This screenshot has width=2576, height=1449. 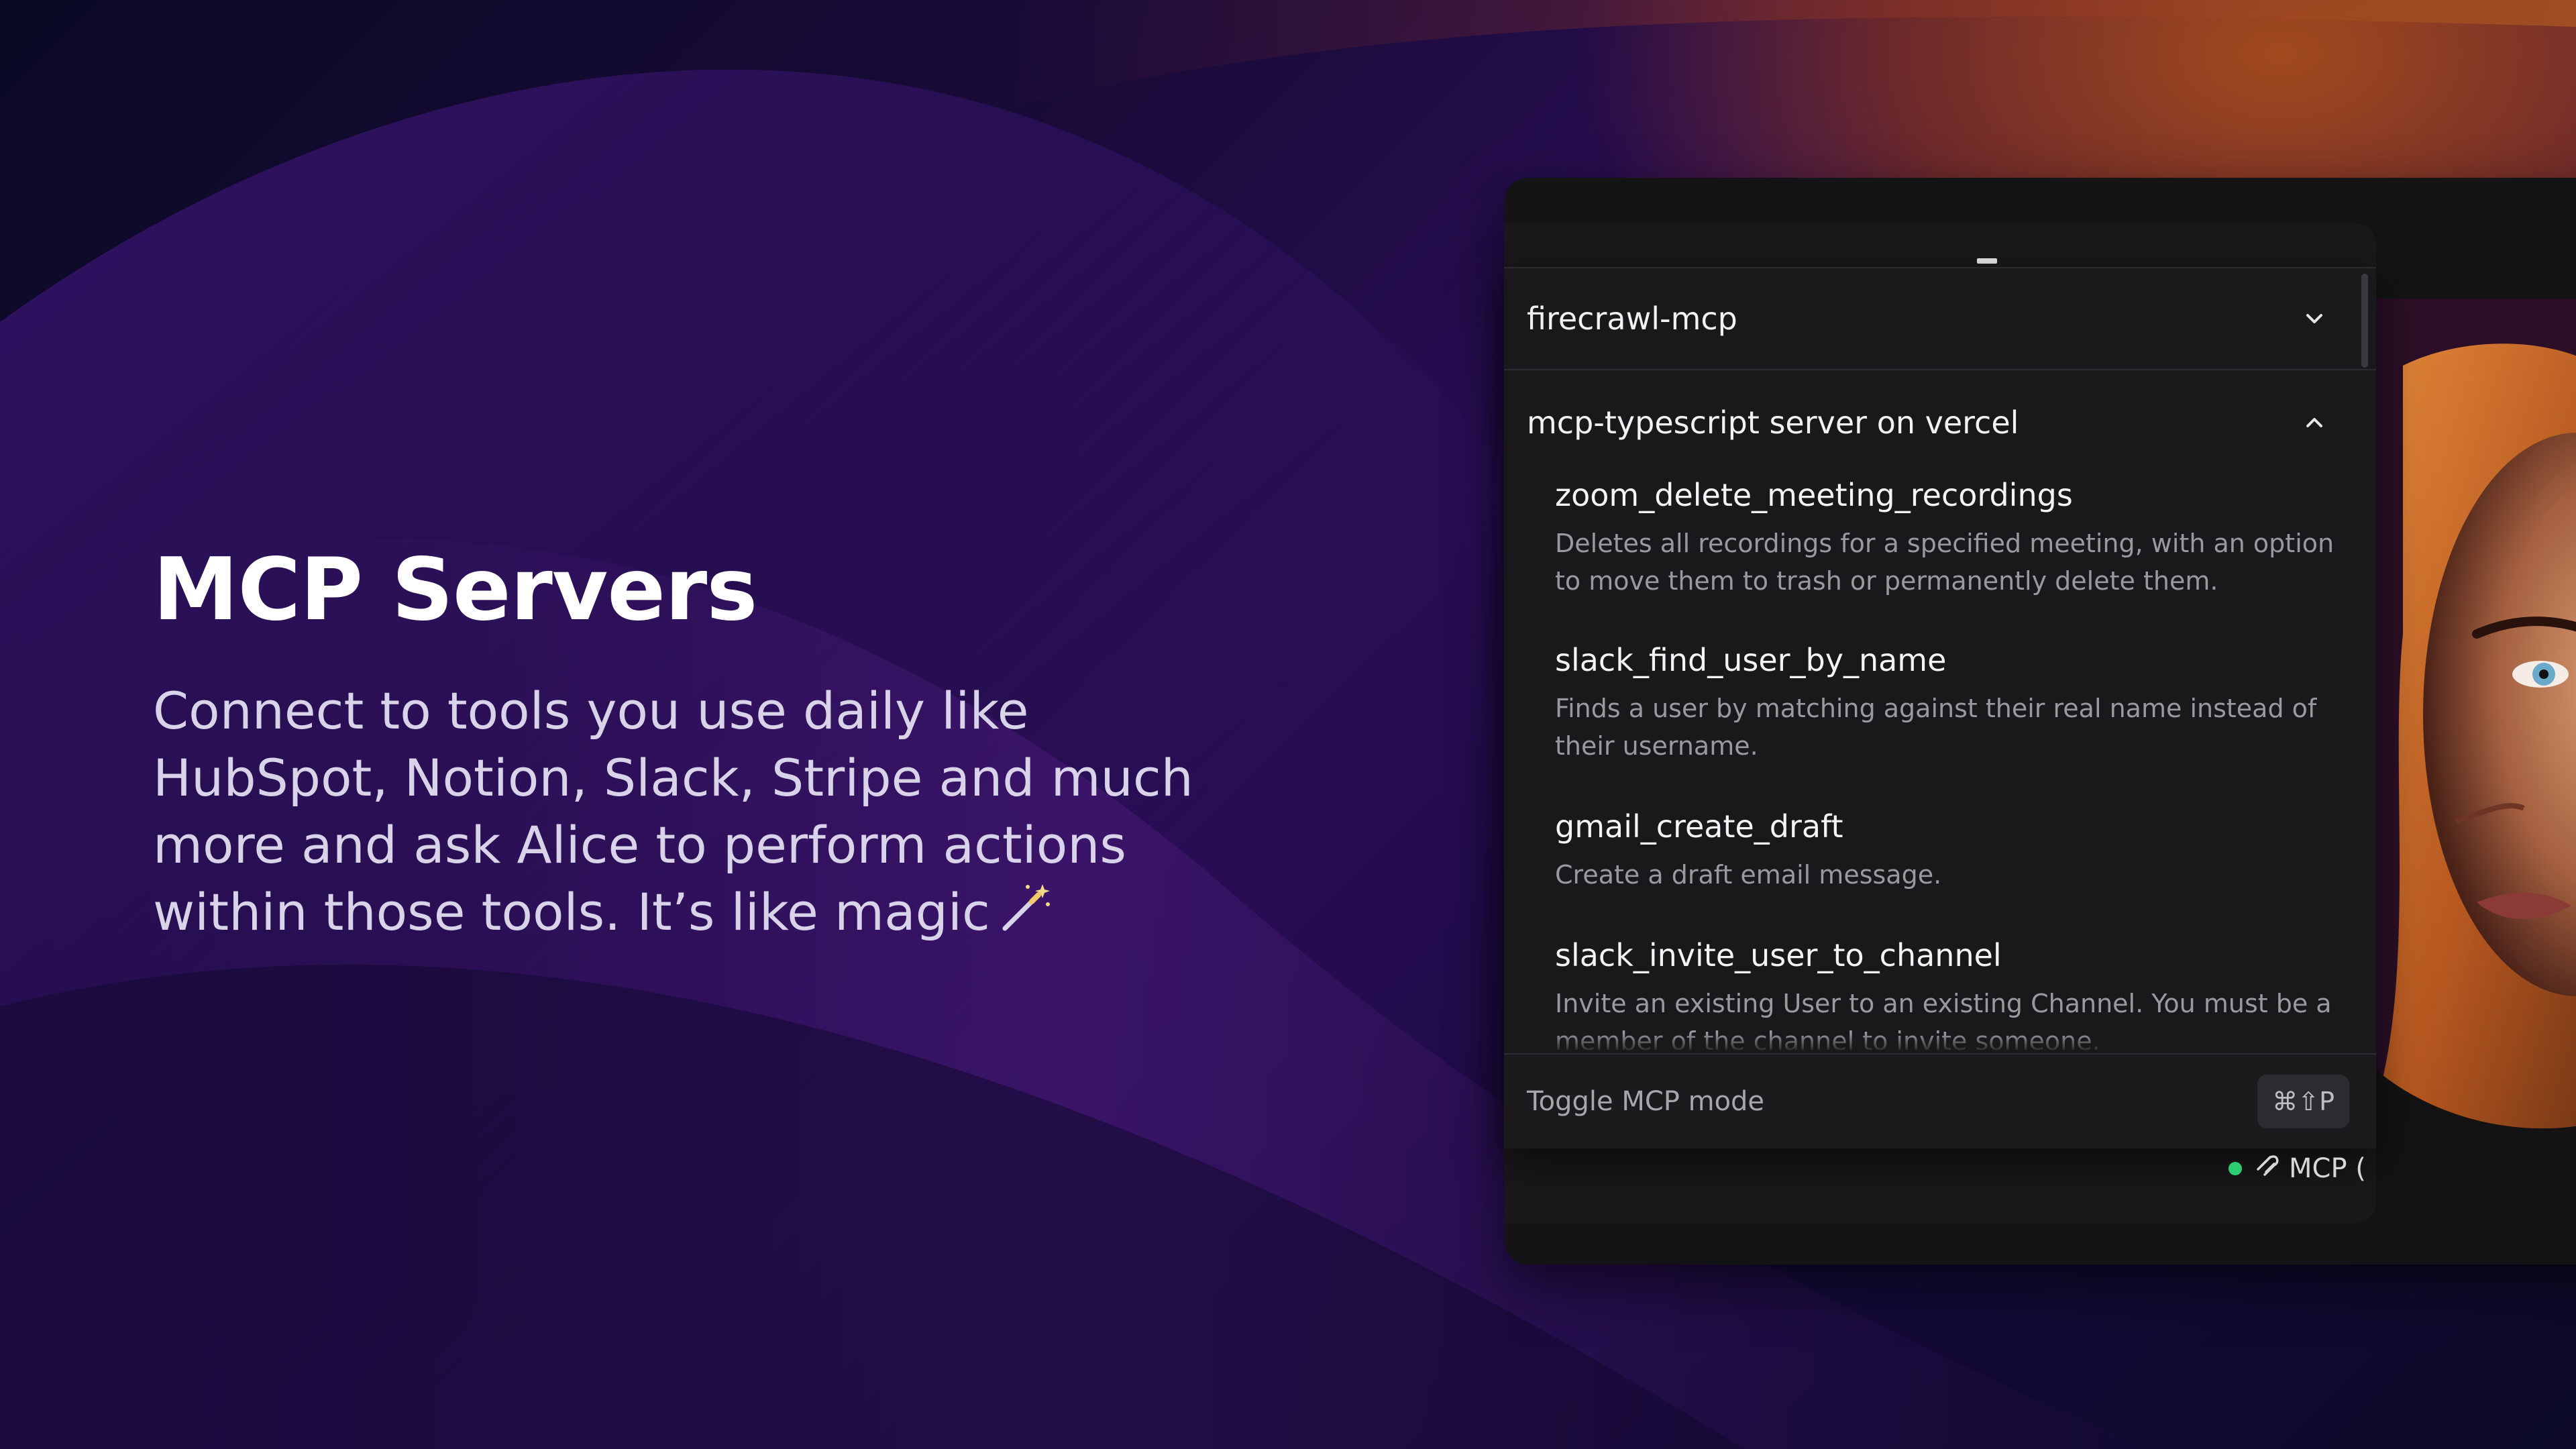 What do you see at coordinates (2364, 321) in the screenshot?
I see `panel-scrollbar` at bounding box center [2364, 321].